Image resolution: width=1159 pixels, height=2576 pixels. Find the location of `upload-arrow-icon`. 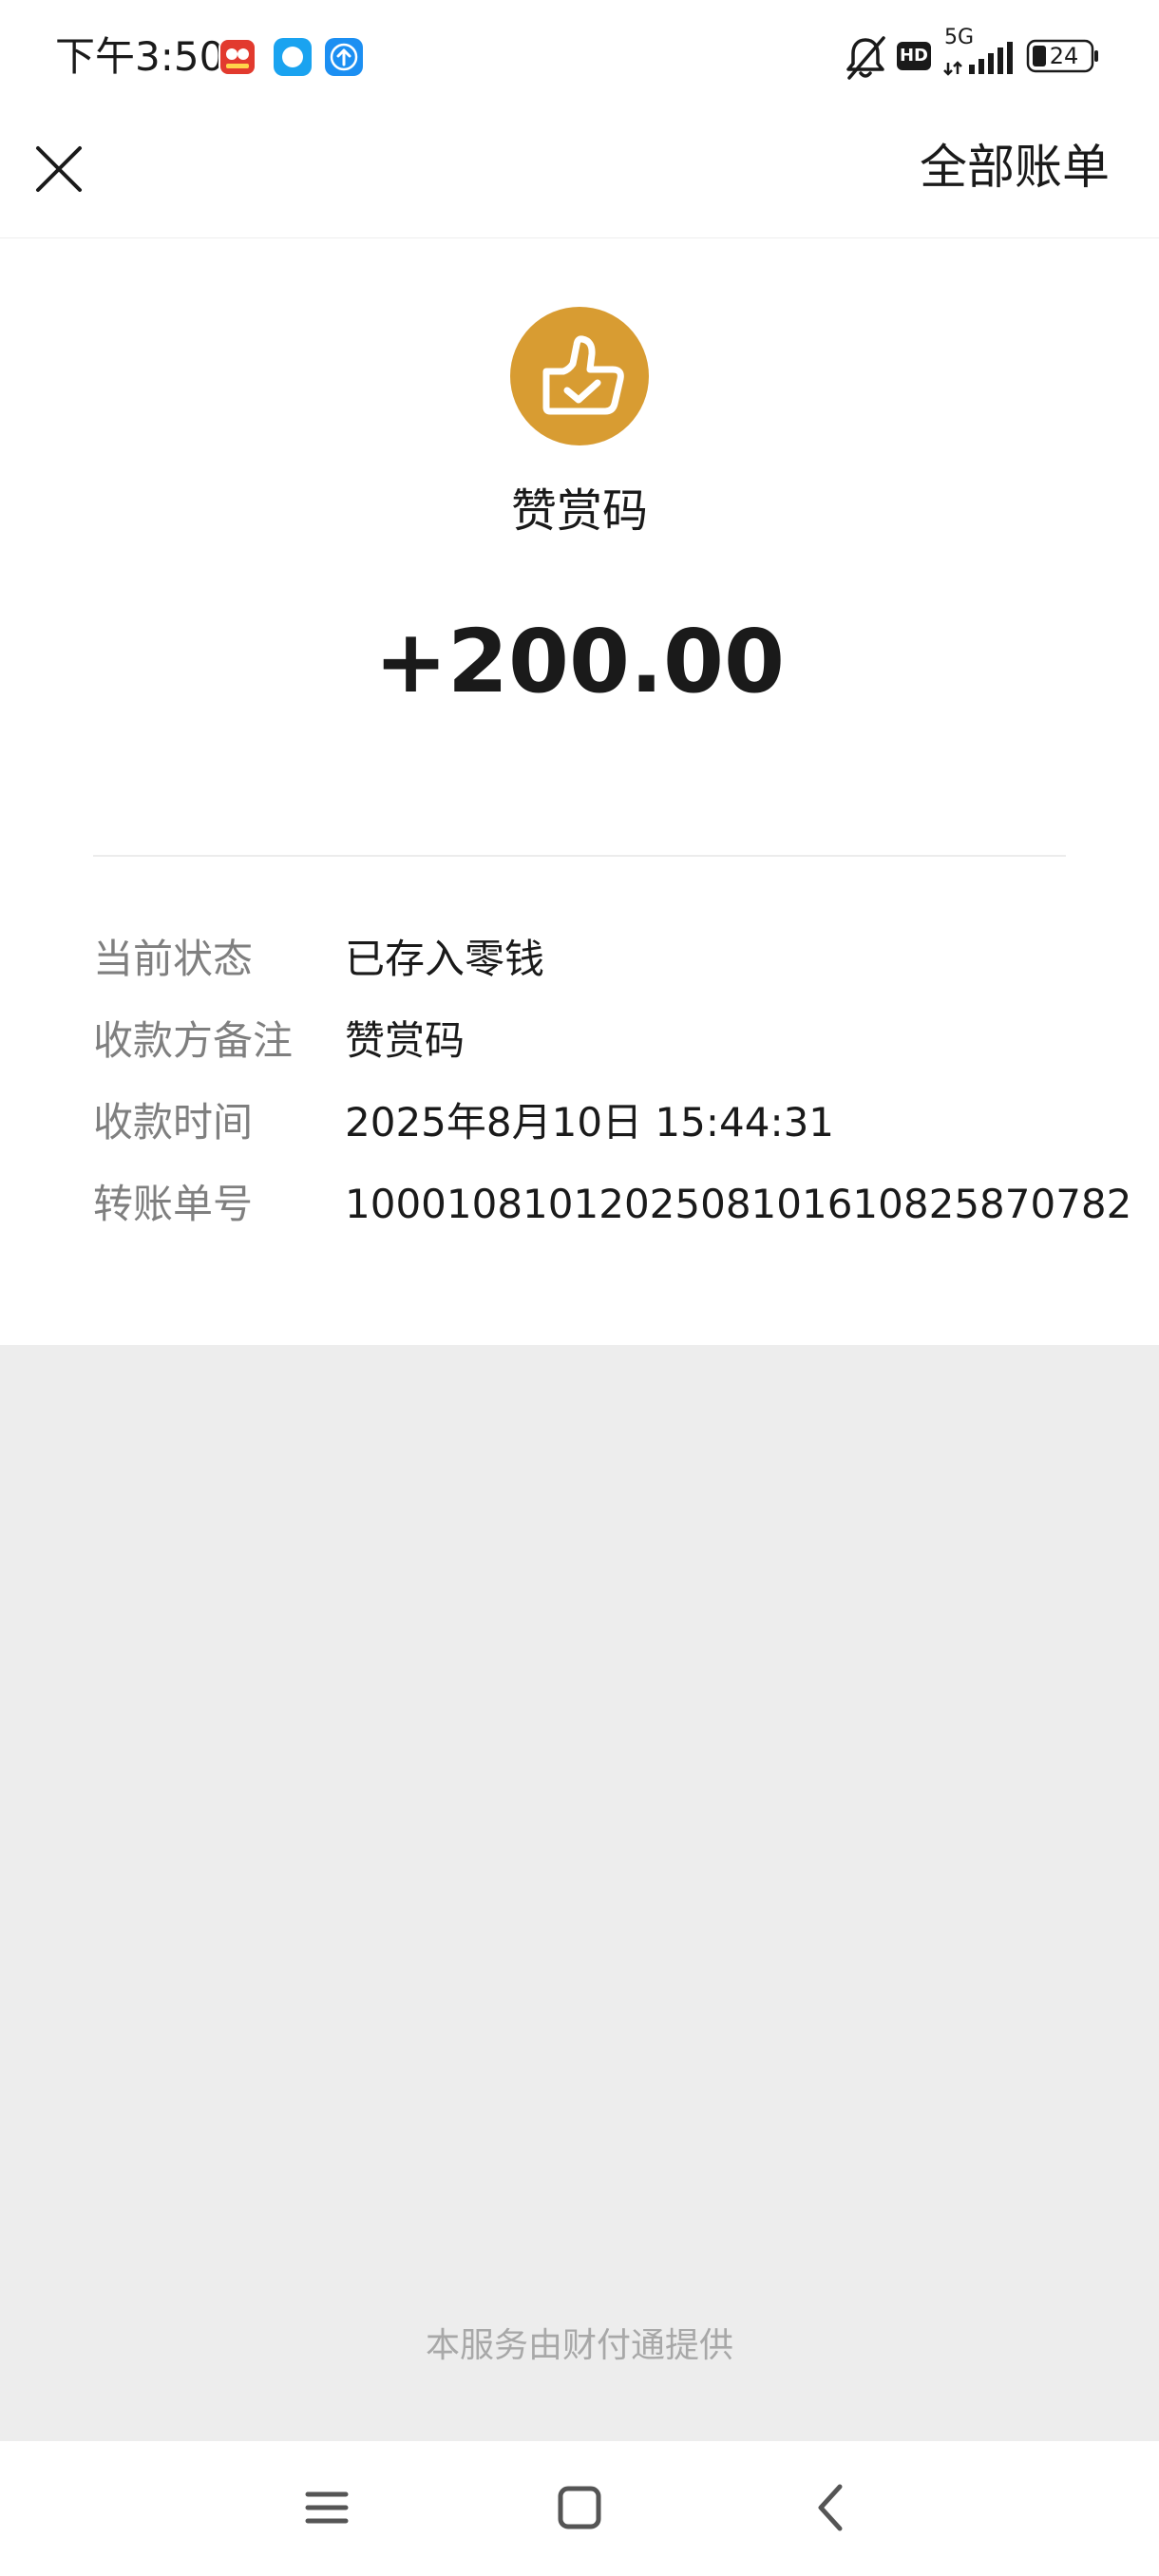

upload-arrow-icon is located at coordinates (344, 57).